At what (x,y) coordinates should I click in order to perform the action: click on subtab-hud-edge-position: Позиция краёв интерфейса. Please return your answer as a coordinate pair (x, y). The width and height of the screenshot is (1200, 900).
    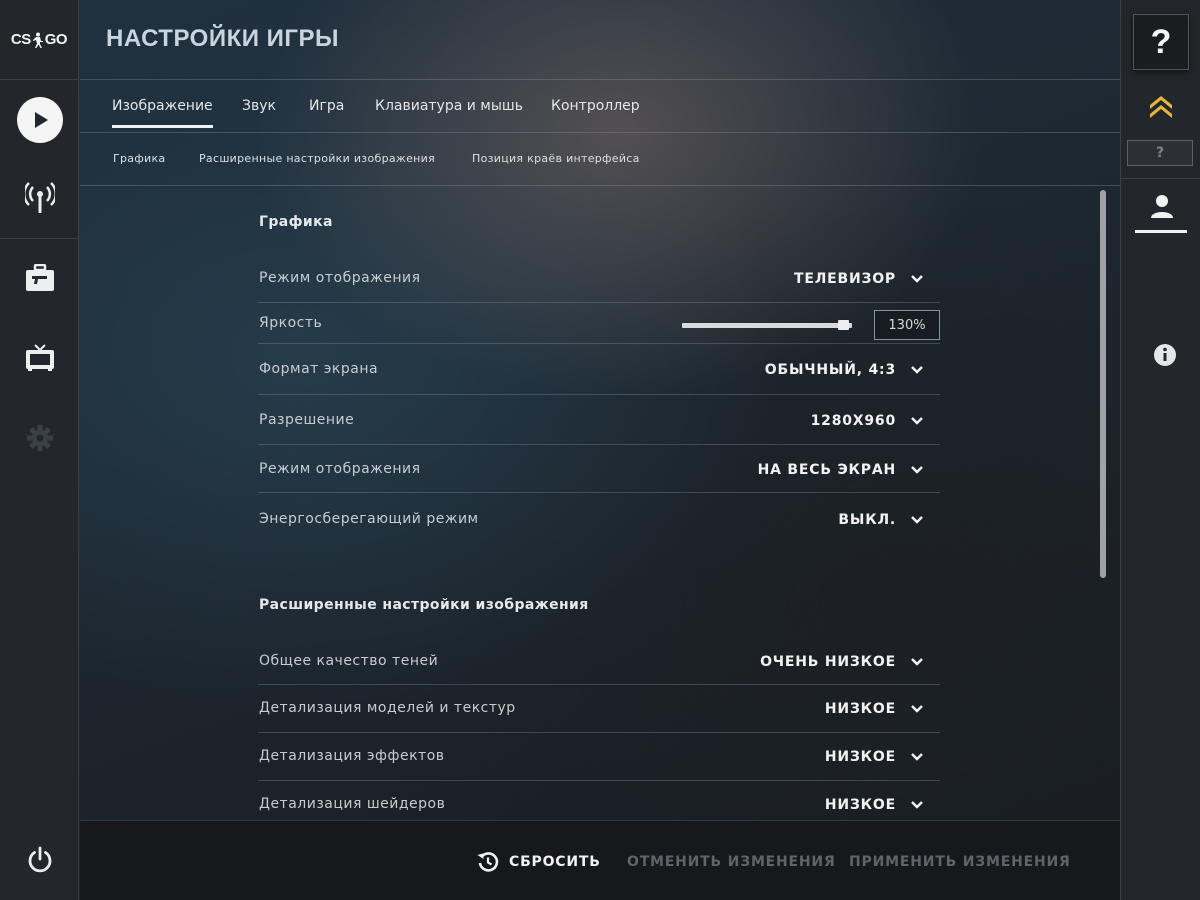
    Looking at the image, I should click on (556, 158).